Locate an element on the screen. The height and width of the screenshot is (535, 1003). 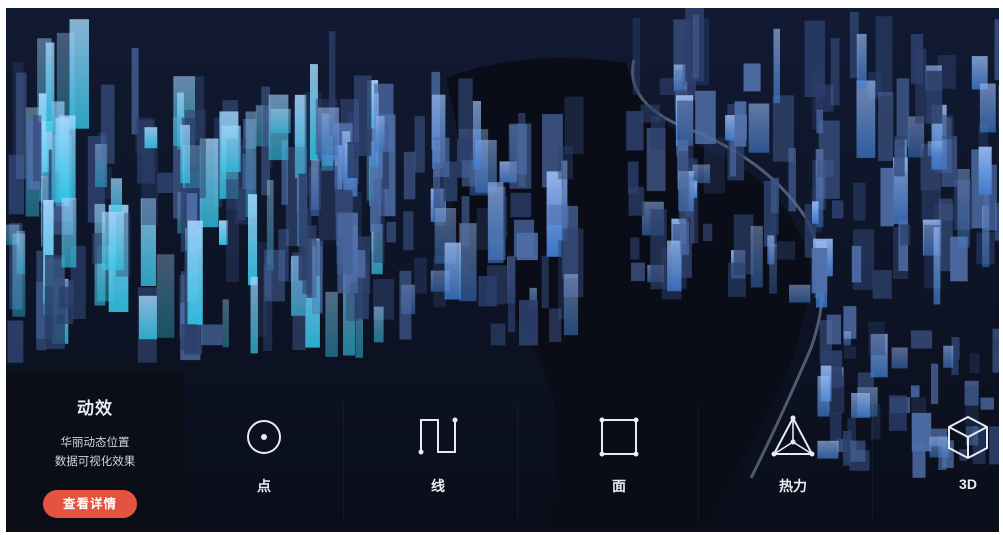
feature-label: 3D is located at coordinates (968, 484).